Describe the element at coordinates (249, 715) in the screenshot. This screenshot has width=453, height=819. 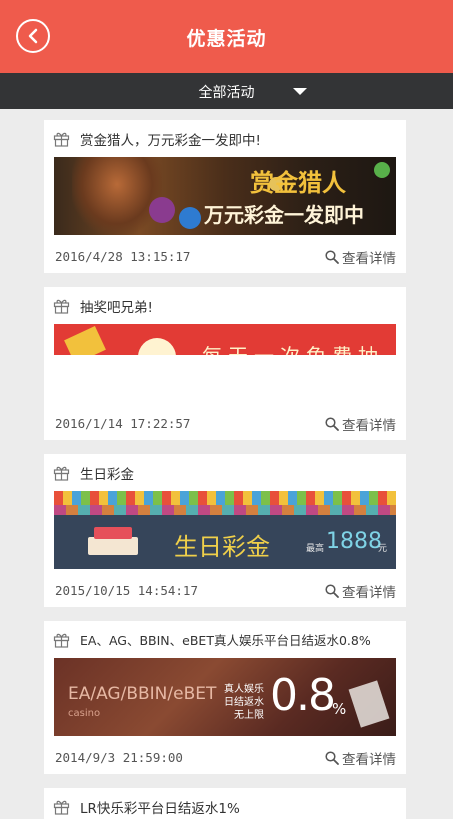
I see `banner-line3: 无上限` at that location.